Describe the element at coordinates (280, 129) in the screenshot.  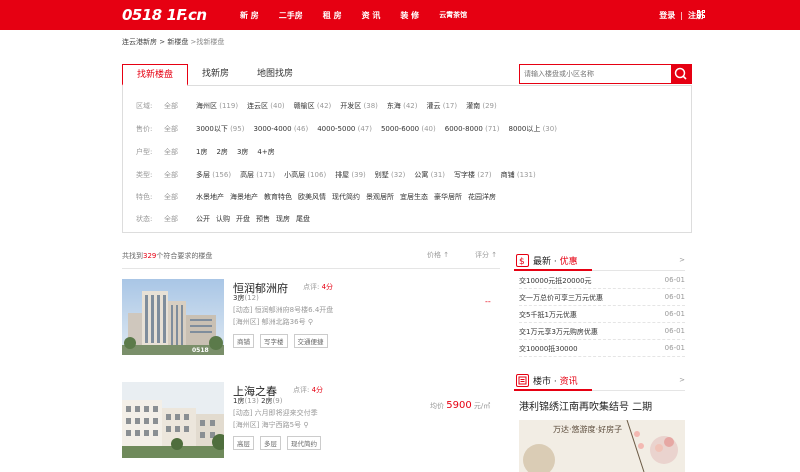
I see `filter-option: 3000-4000 (46)` at that location.